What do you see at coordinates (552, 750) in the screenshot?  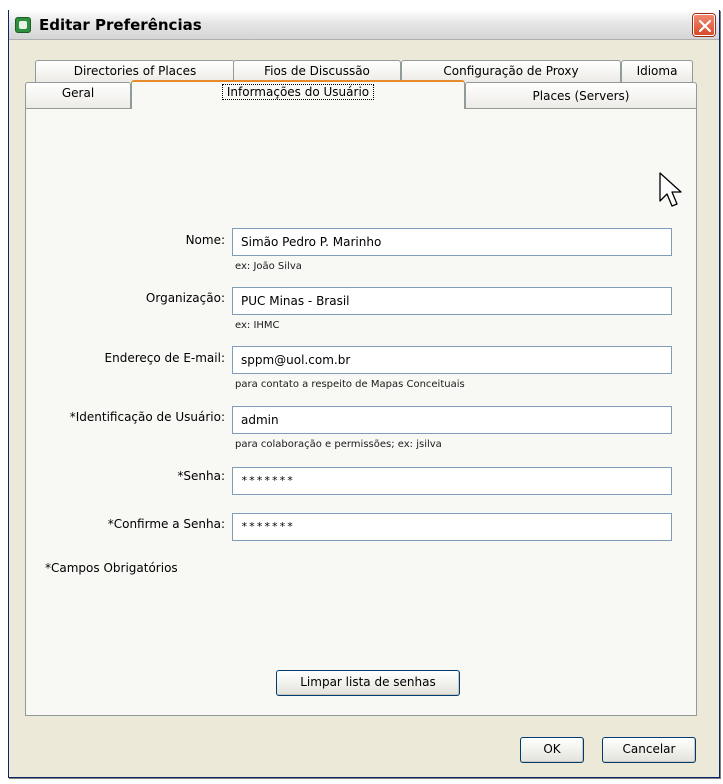 I see `ok-button: OK` at bounding box center [552, 750].